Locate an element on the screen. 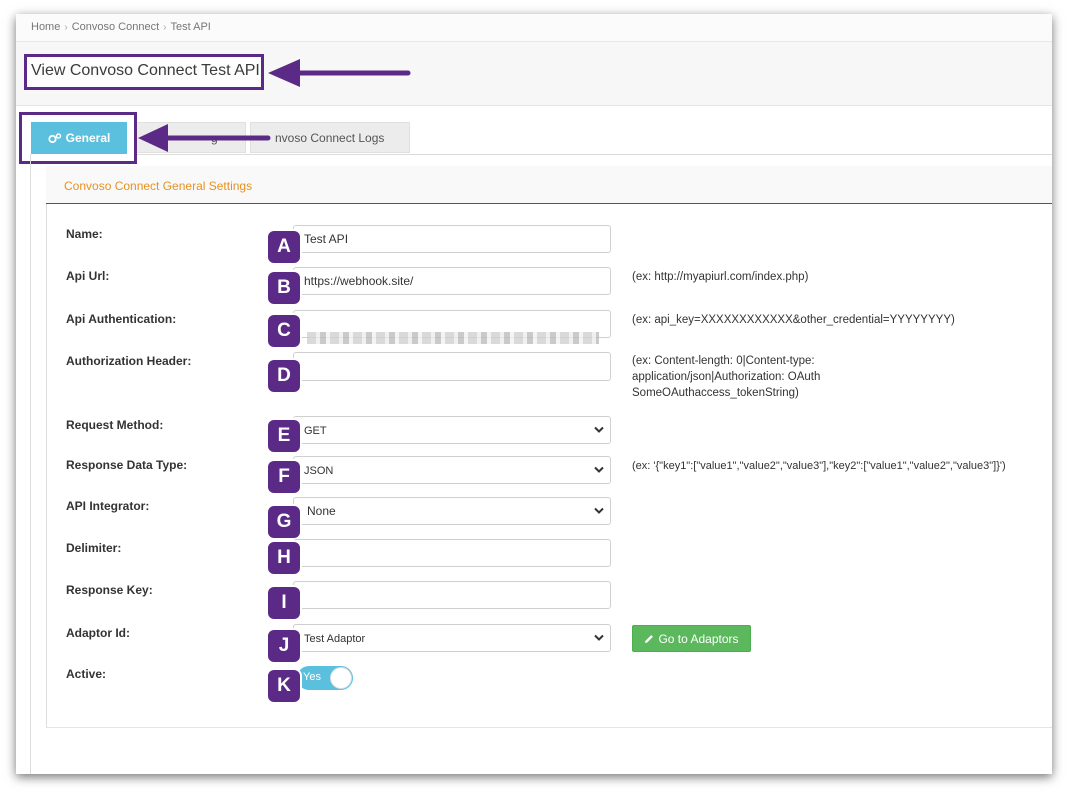 This screenshot has width=1076, height=798. request-method-label: Request Method: is located at coordinates (115, 425).